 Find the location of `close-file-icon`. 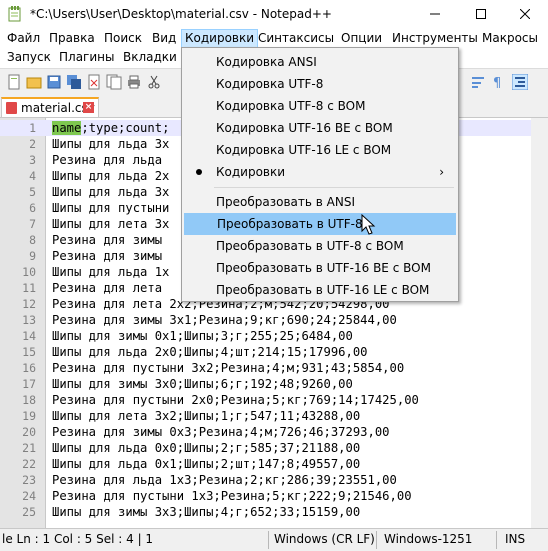

close-file-icon is located at coordinates (94, 82).